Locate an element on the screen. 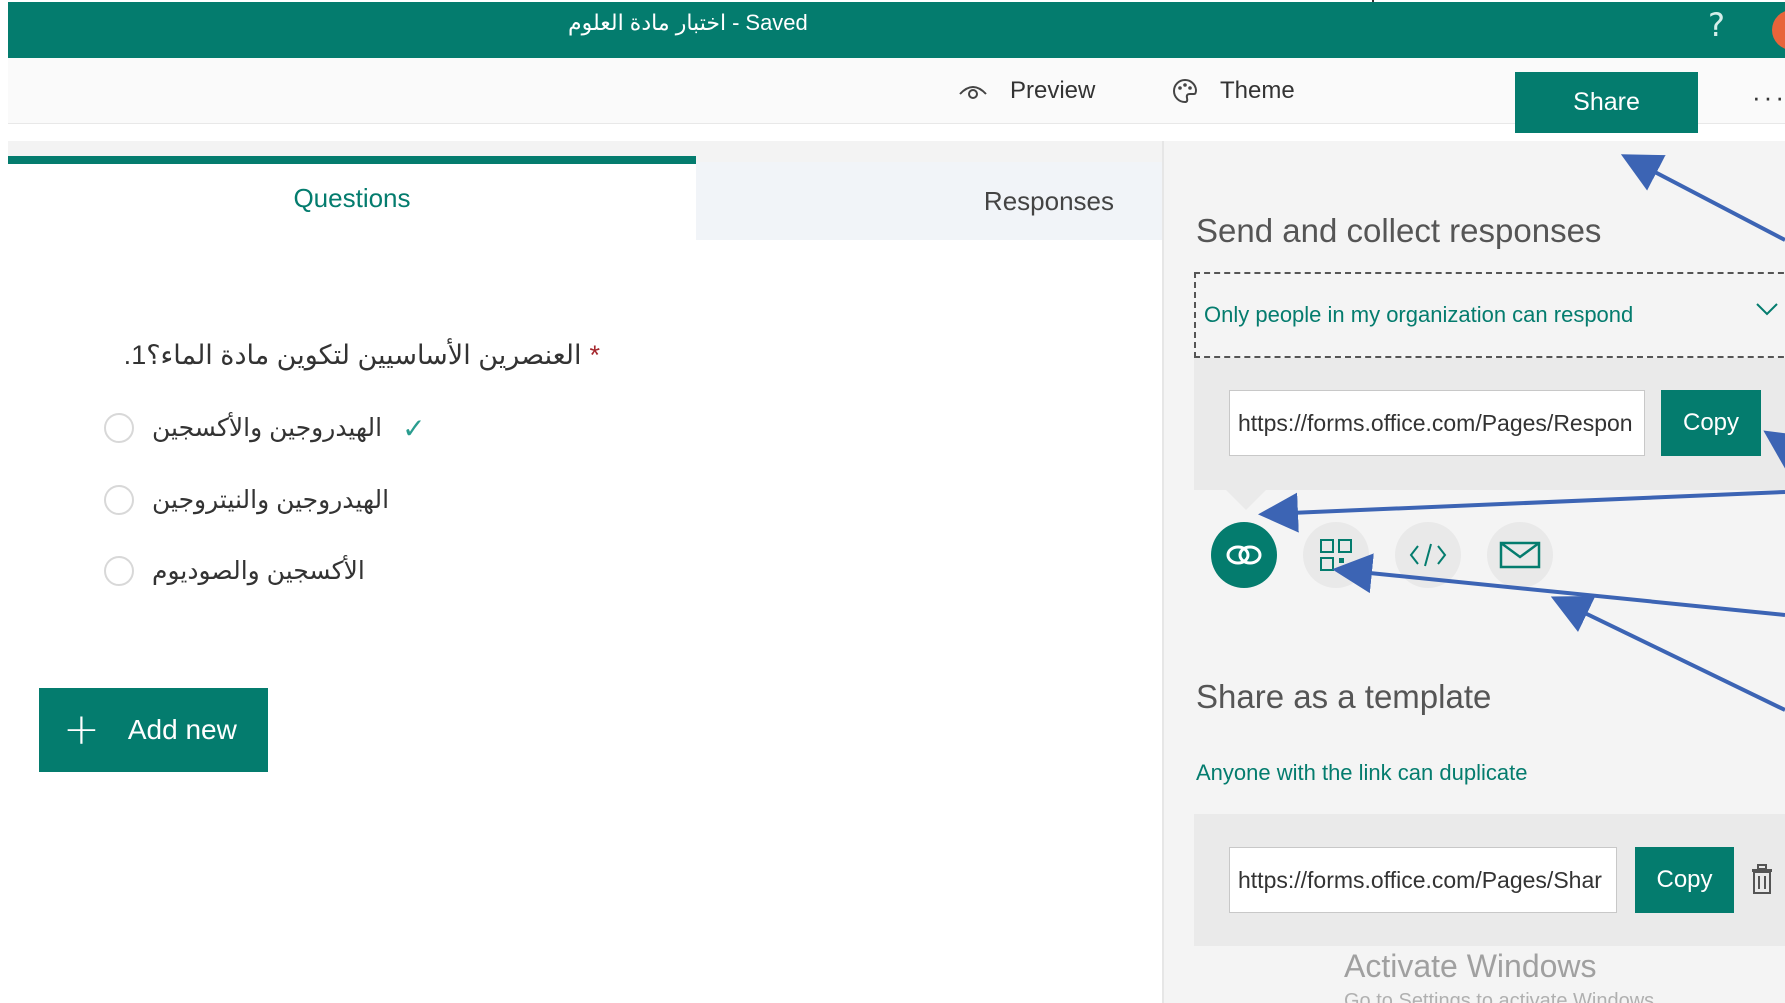  tab-responses-label: Responses is located at coordinates (1048, 200).